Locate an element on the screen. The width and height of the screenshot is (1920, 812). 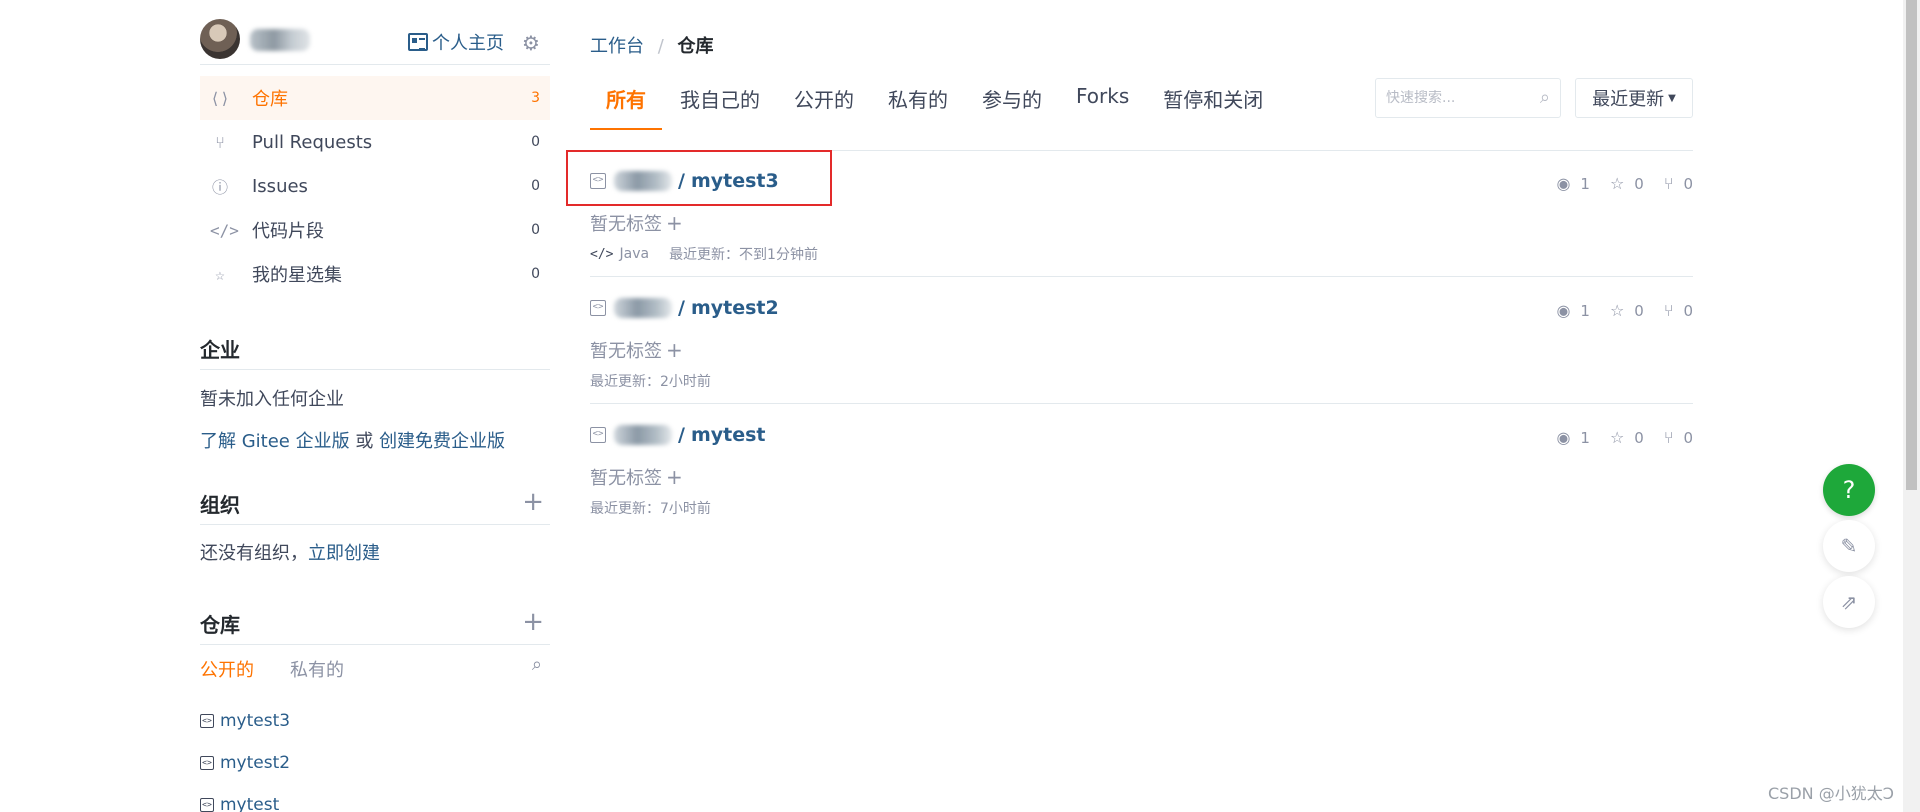
enterprise-empty-text: 暂未加入任何企业 is located at coordinates (272, 399).